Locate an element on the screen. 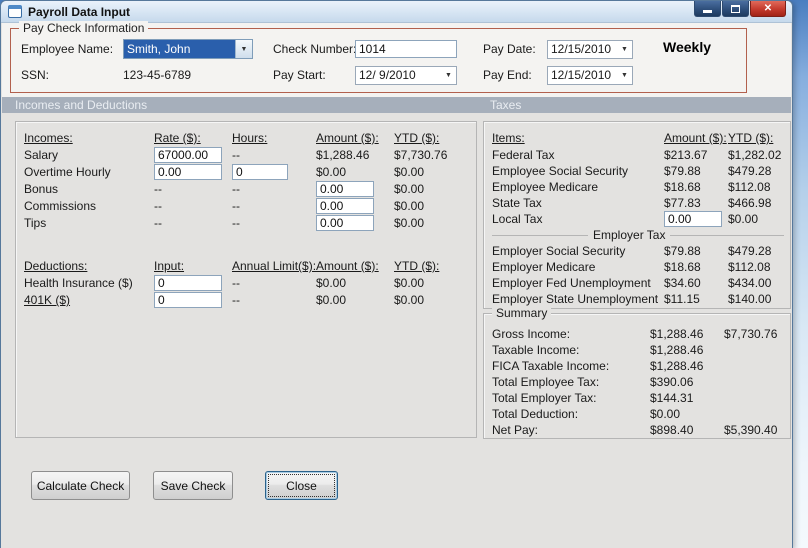 This screenshot has height=548, width=808. employee-name-combobox: Smith, John ▼ is located at coordinates (188, 49).